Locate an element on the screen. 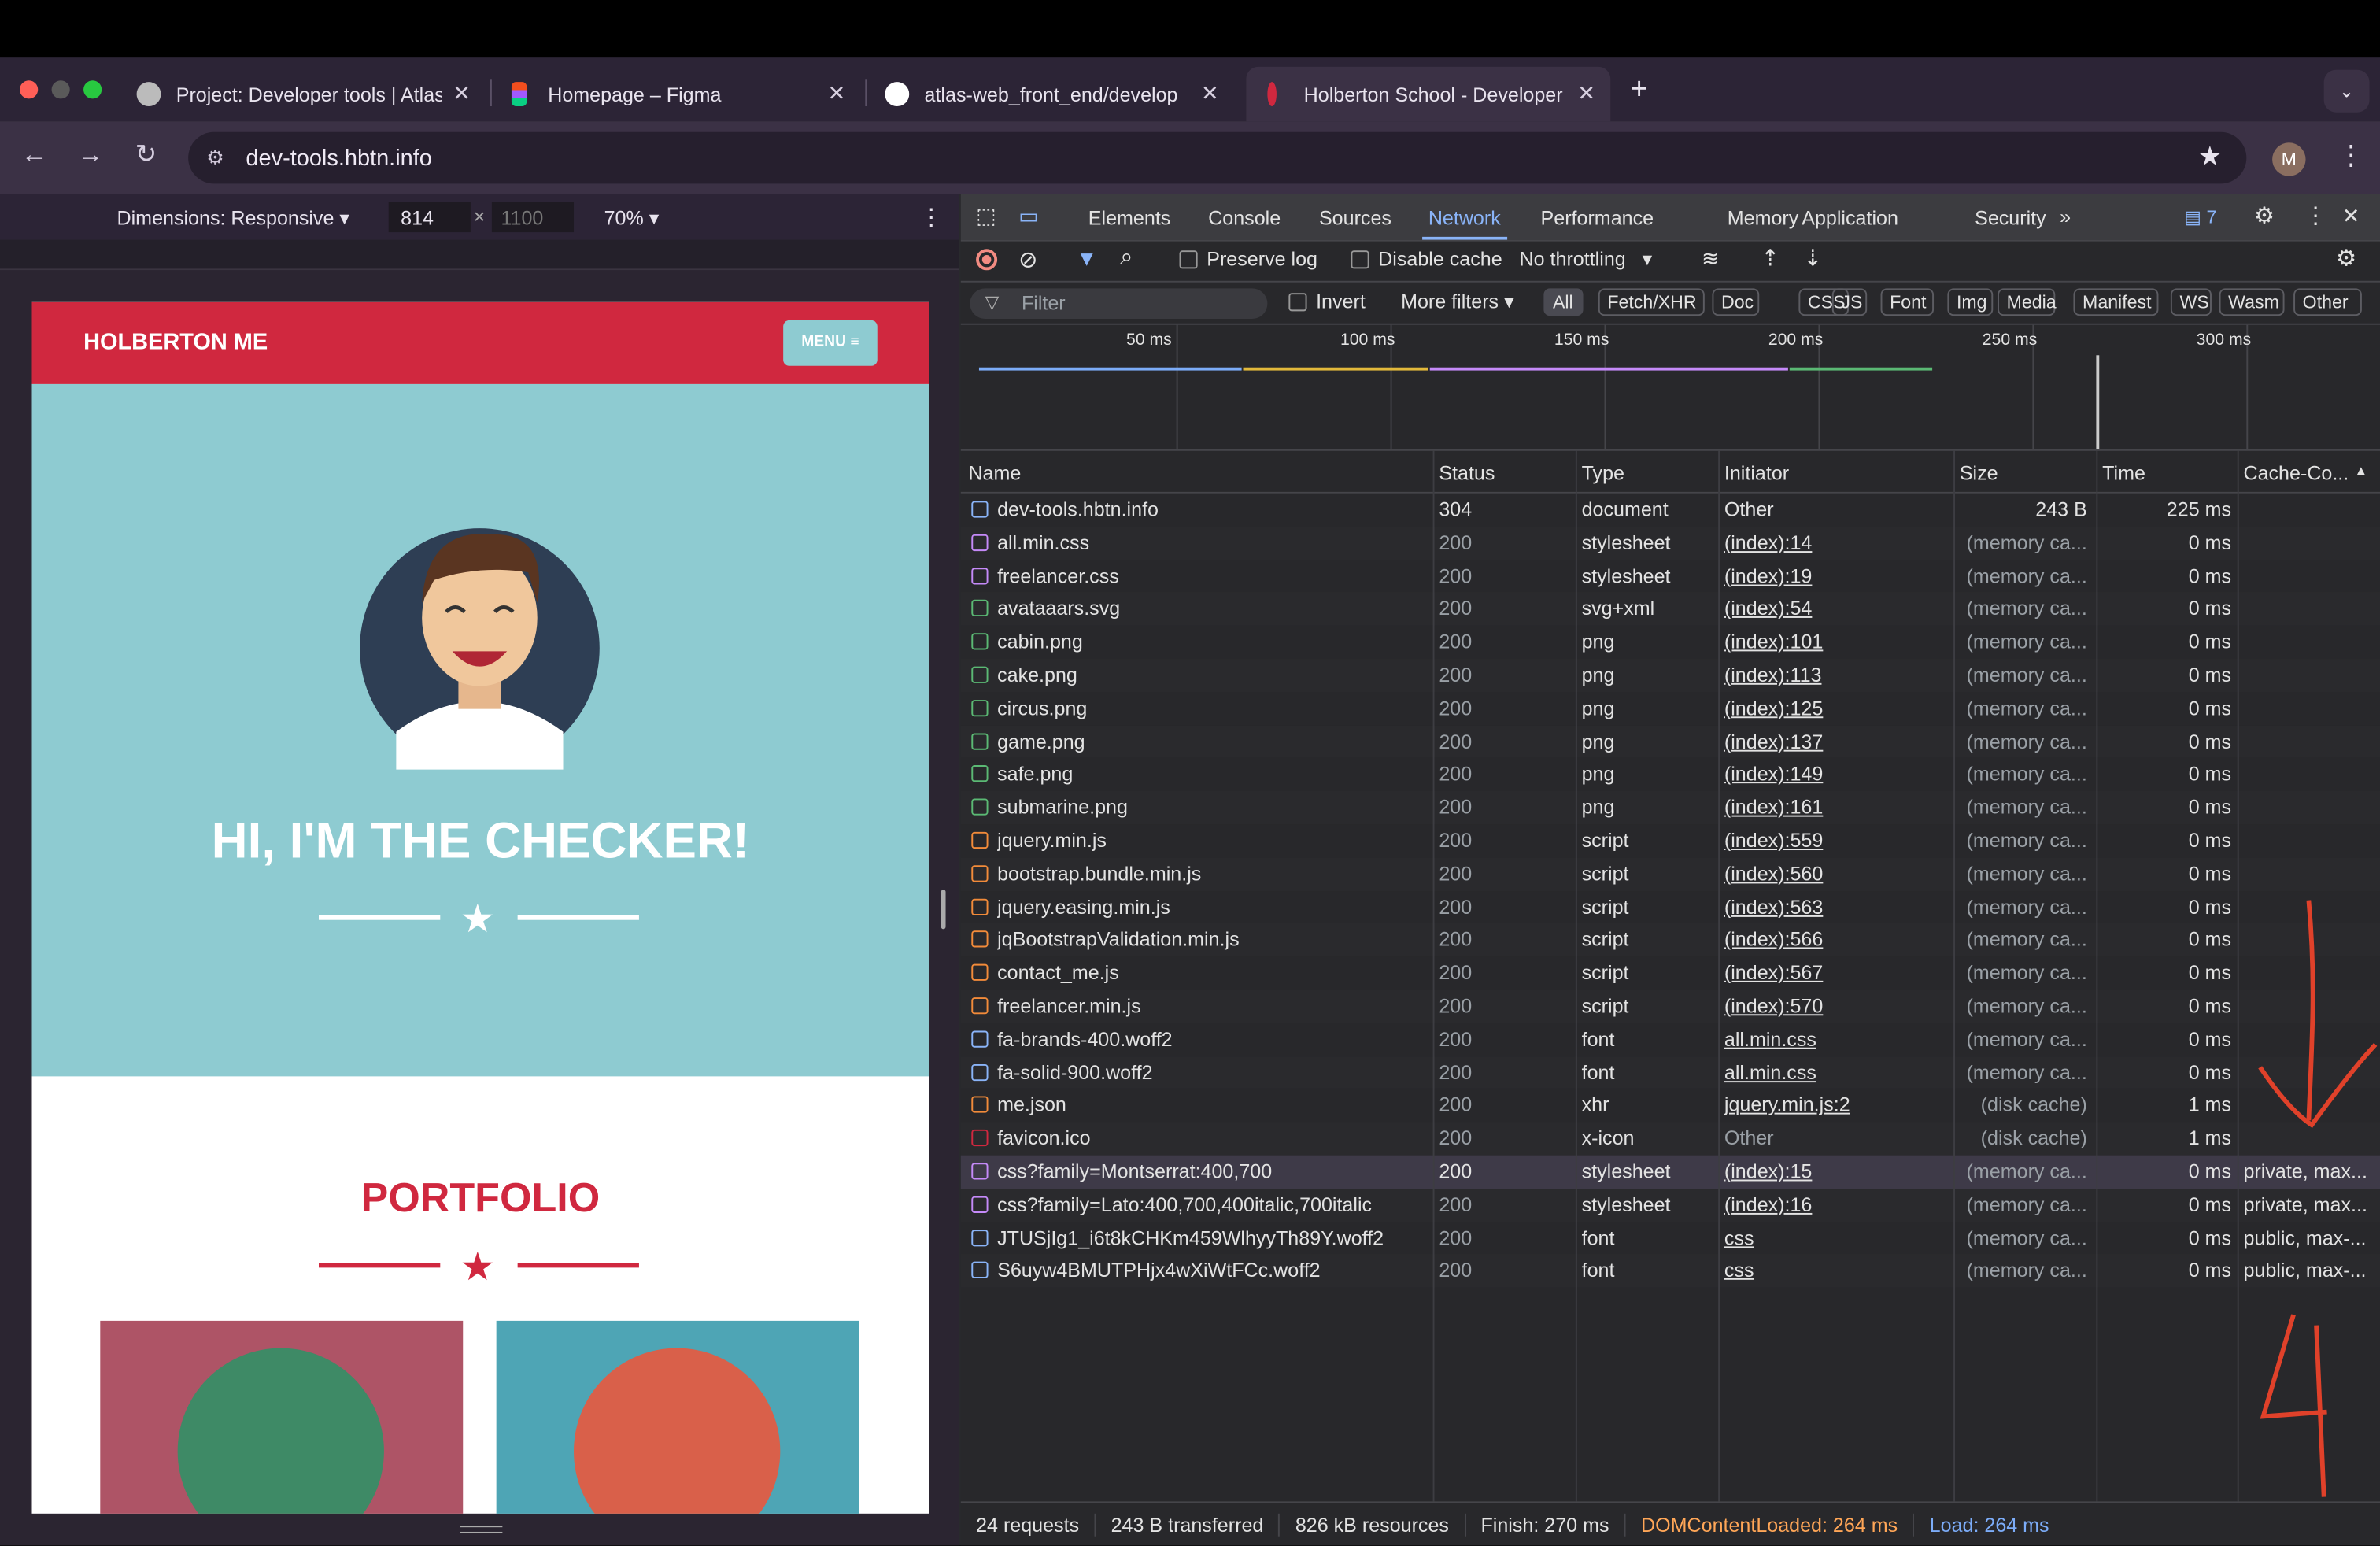 Image resolution: width=2380 pixels, height=1546 pixels. export-har-icon: ⇣ is located at coordinates (1813, 258).